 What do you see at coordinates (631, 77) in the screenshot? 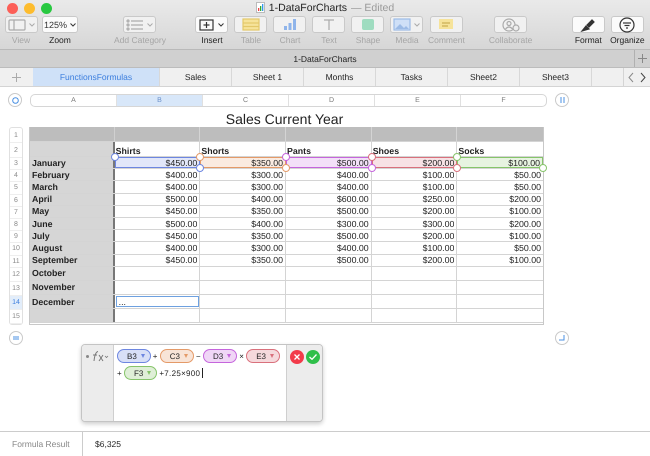
I see `scroll-left-icon` at bounding box center [631, 77].